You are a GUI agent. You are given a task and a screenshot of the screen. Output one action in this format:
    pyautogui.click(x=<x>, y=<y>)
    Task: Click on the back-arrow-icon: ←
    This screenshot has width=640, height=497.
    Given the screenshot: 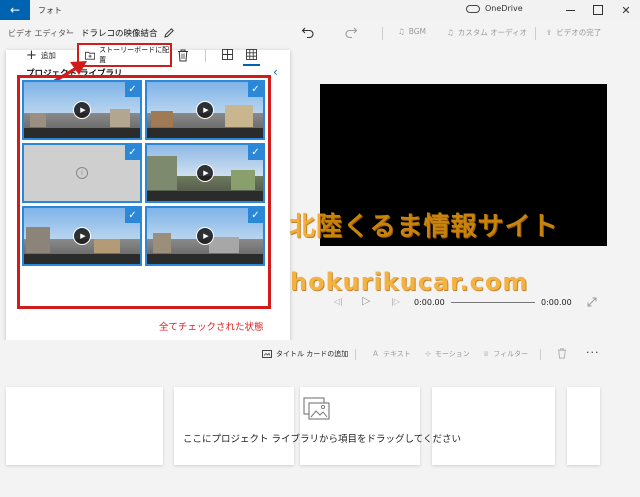 What is the action you would take?
    pyautogui.click(x=15, y=10)
    